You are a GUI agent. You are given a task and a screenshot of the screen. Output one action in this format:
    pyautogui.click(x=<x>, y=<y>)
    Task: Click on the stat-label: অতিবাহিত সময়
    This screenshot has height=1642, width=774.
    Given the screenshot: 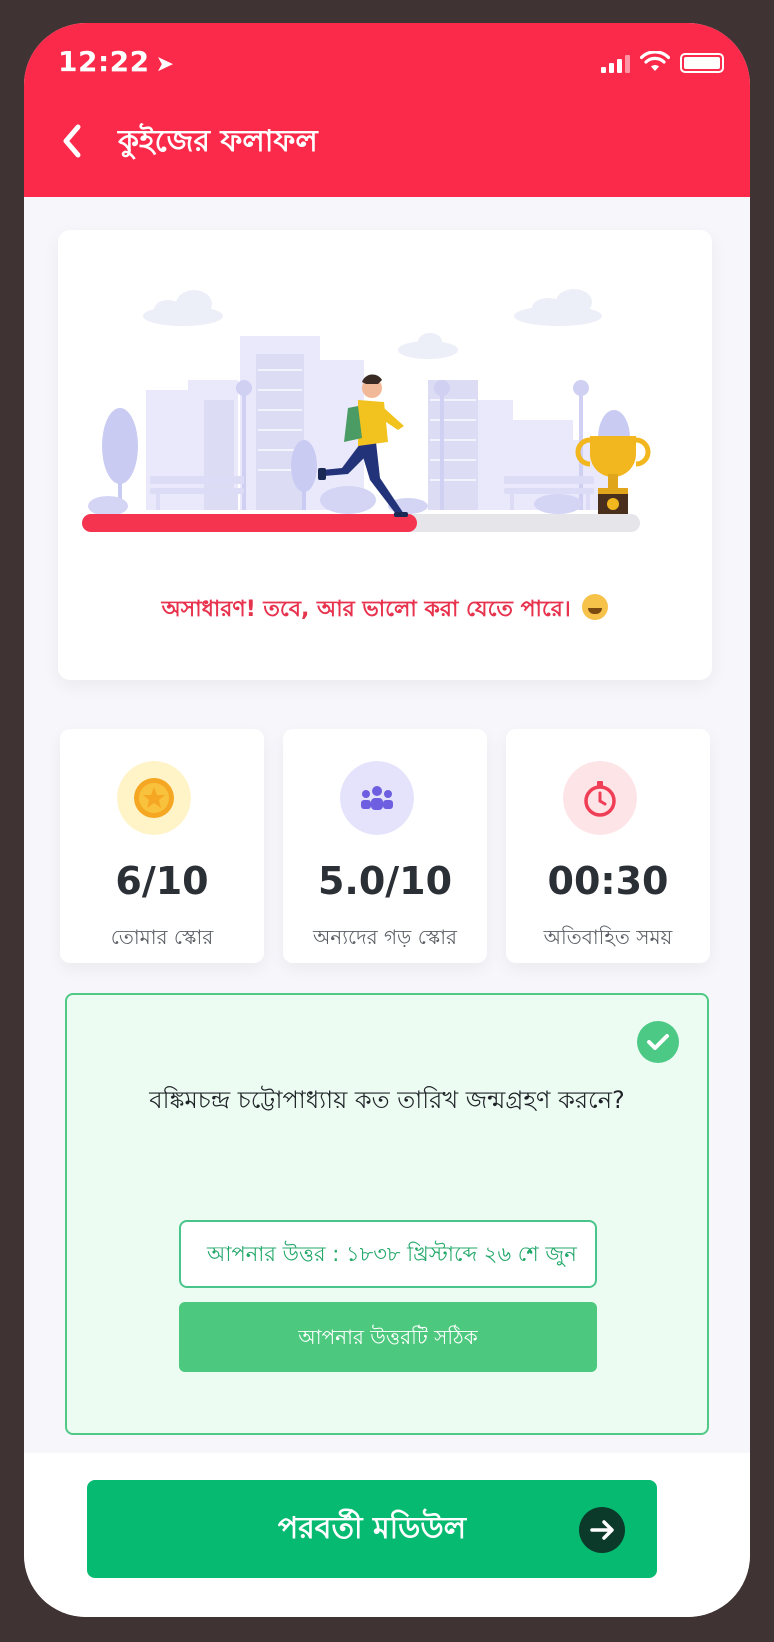 What is the action you would take?
    pyautogui.click(x=608, y=937)
    